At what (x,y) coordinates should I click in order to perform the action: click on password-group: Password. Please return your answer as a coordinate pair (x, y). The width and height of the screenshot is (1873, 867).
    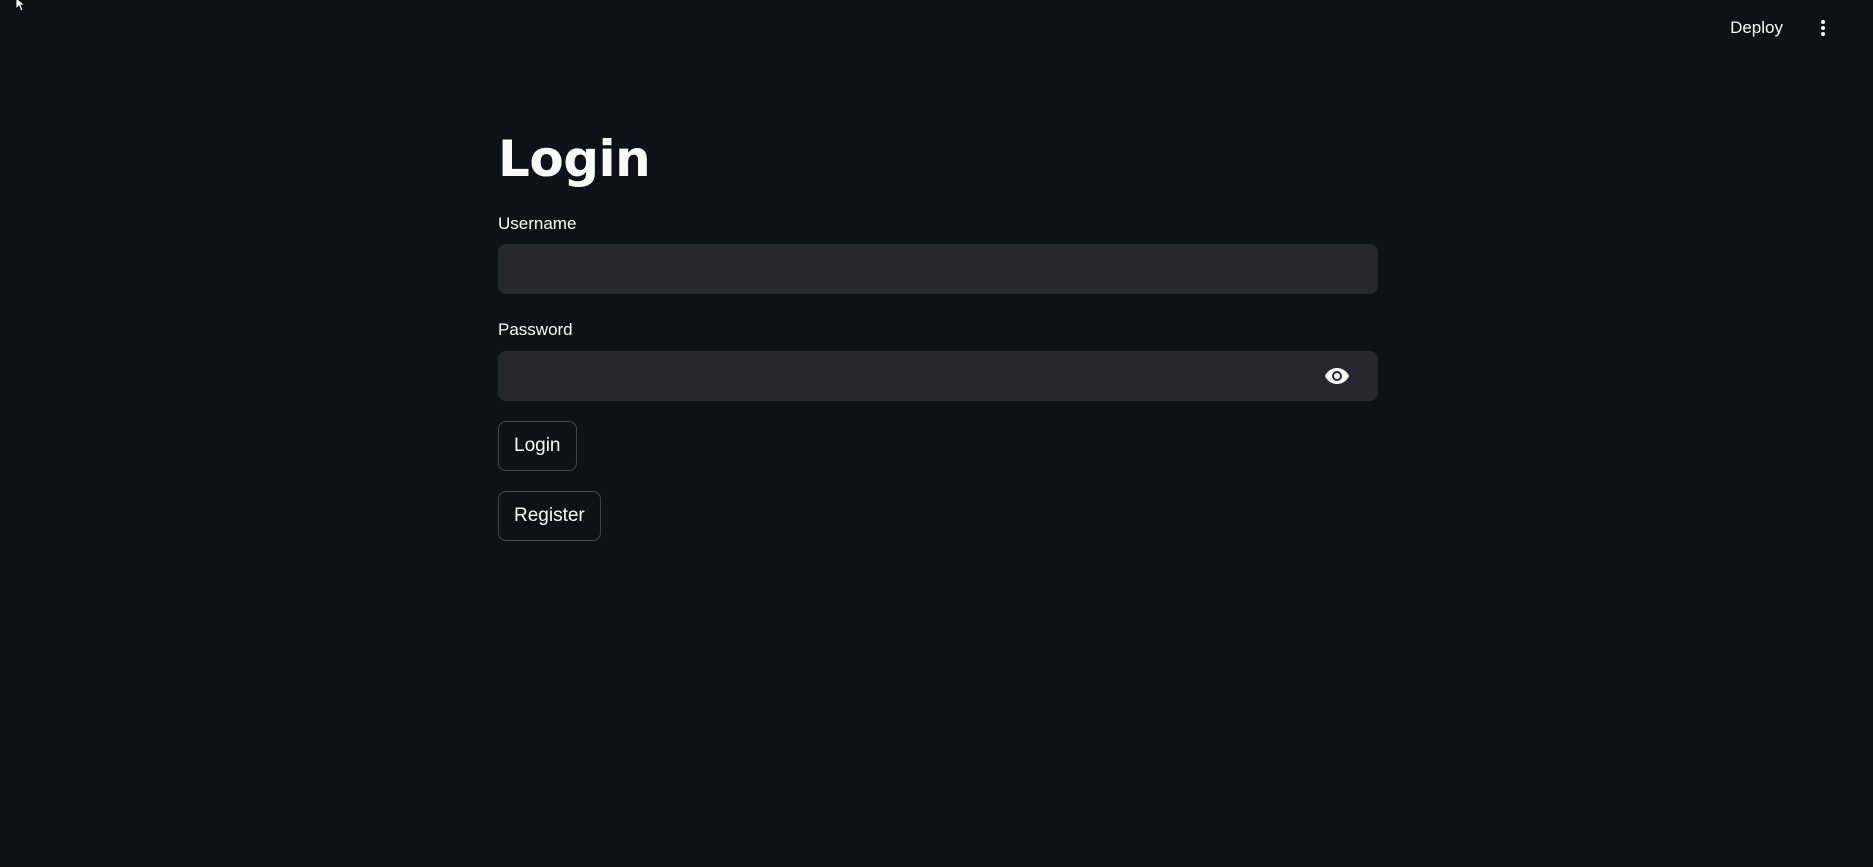
    Looking at the image, I should click on (938, 360).